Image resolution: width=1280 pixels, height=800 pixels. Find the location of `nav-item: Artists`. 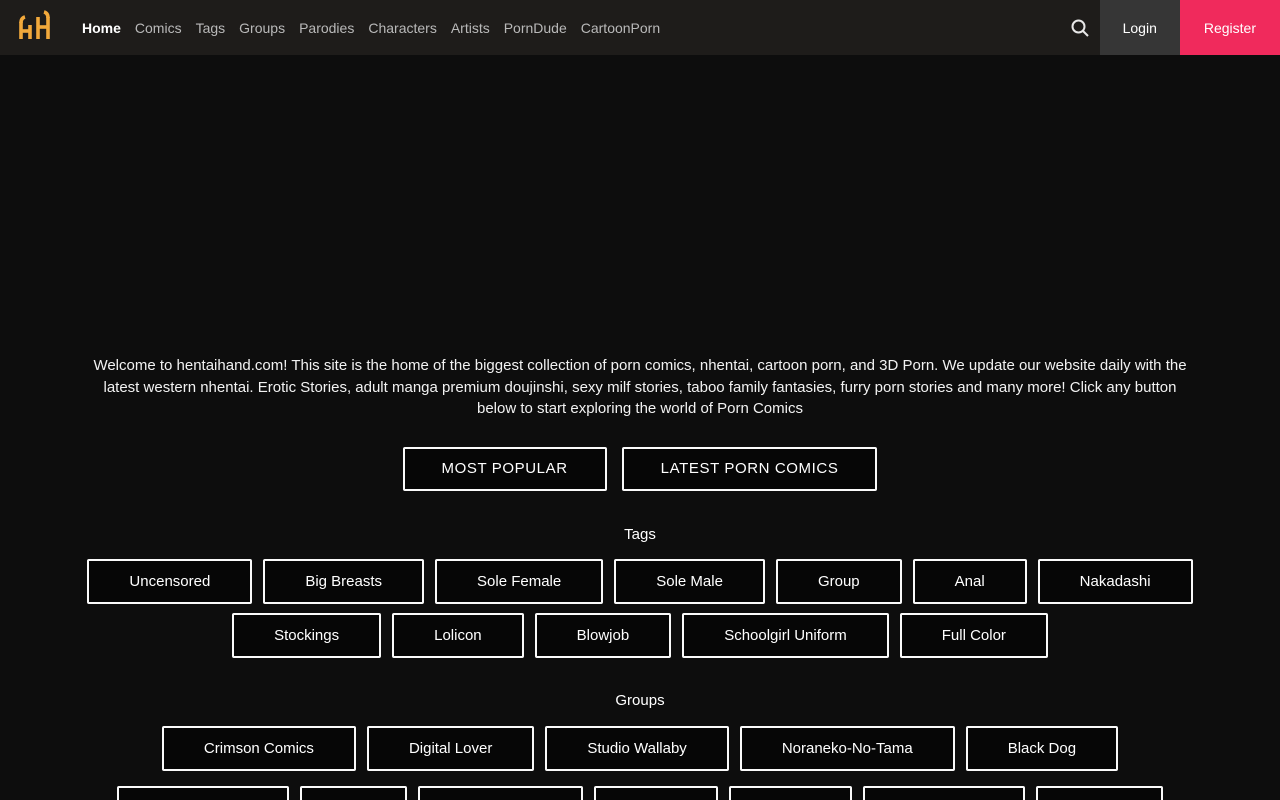

nav-item: Artists is located at coordinates (470, 28).